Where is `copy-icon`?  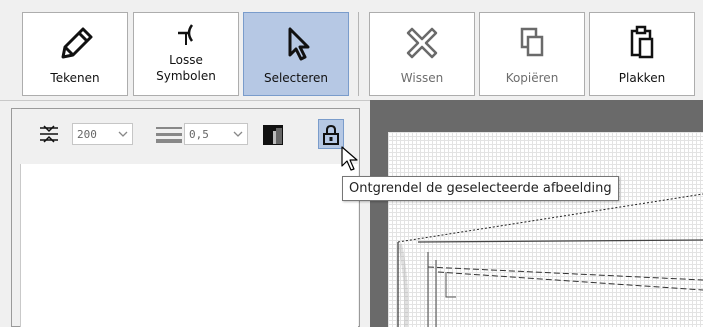
copy-icon is located at coordinates (532, 43).